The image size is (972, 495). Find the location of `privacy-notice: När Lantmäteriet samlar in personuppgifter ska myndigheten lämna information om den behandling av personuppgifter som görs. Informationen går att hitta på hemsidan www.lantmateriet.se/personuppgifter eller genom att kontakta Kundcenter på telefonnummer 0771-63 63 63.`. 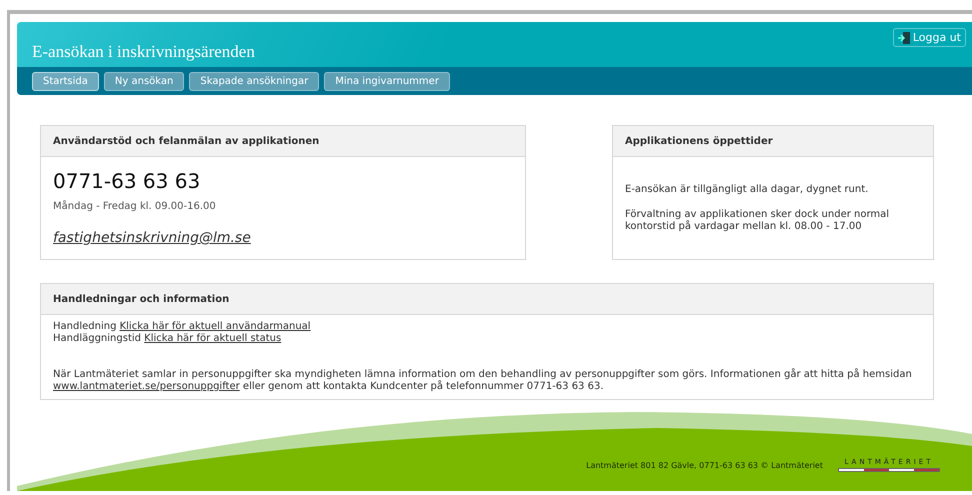

privacy-notice: När Lantmäteriet samlar in personuppgifter ska myndigheten lämna information om den behandling av personuppgifter som görs. Informationen går att hitta på hemsidan www.lantmateriet.se/personuppgifter eller genom att kontakta Kundcenter på telefonnummer 0771-63 63 63. is located at coordinates (483, 381).